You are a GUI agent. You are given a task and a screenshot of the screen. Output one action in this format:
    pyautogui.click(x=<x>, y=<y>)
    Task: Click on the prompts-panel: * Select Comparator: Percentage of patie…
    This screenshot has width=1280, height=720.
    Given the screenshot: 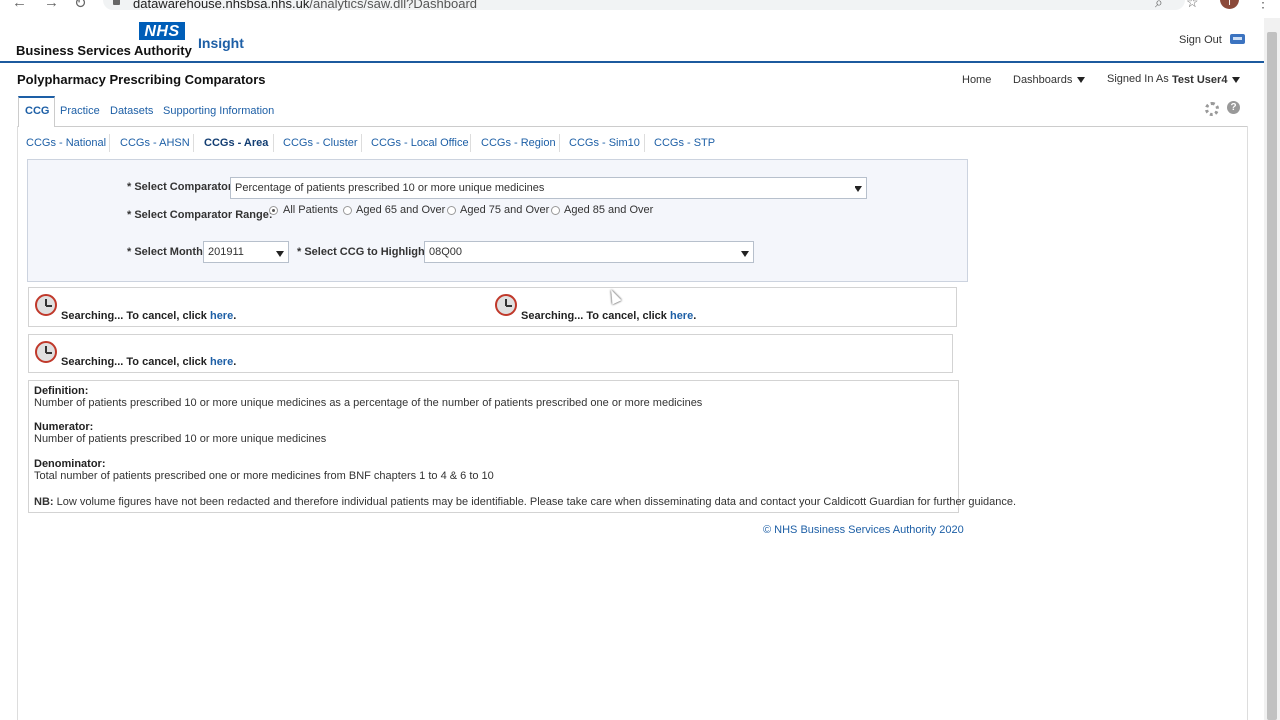 What is the action you would take?
    pyautogui.click(x=497, y=220)
    